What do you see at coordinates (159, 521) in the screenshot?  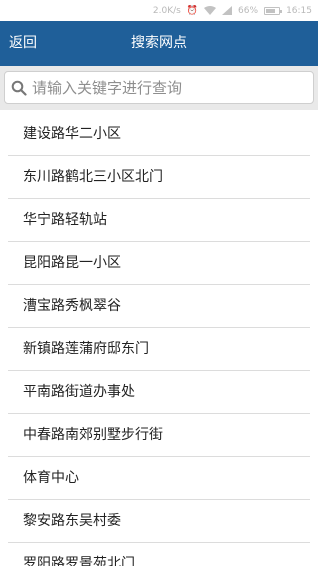 I see `list-item: 黎安路东吴村委` at bounding box center [159, 521].